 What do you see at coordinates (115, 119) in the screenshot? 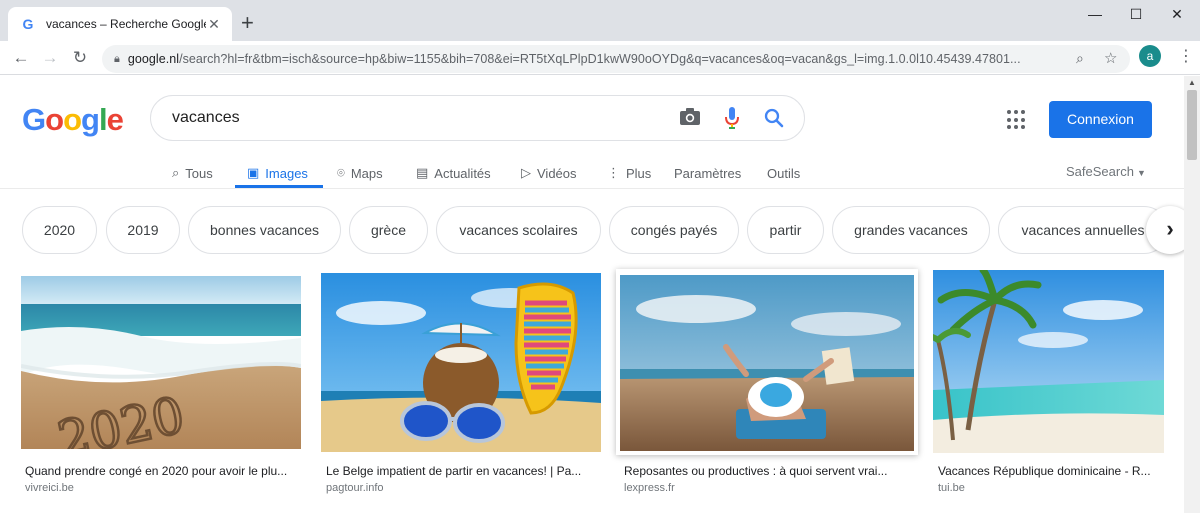
I see `logo-letter: e` at bounding box center [115, 119].